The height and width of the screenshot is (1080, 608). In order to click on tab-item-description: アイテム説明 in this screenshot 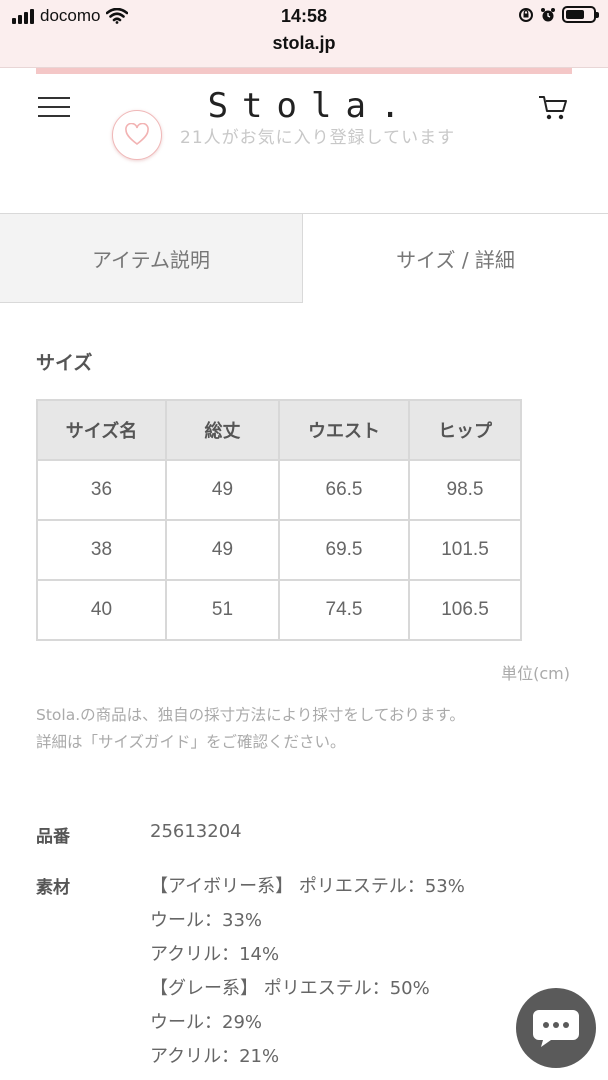, I will do `click(151, 258)`.